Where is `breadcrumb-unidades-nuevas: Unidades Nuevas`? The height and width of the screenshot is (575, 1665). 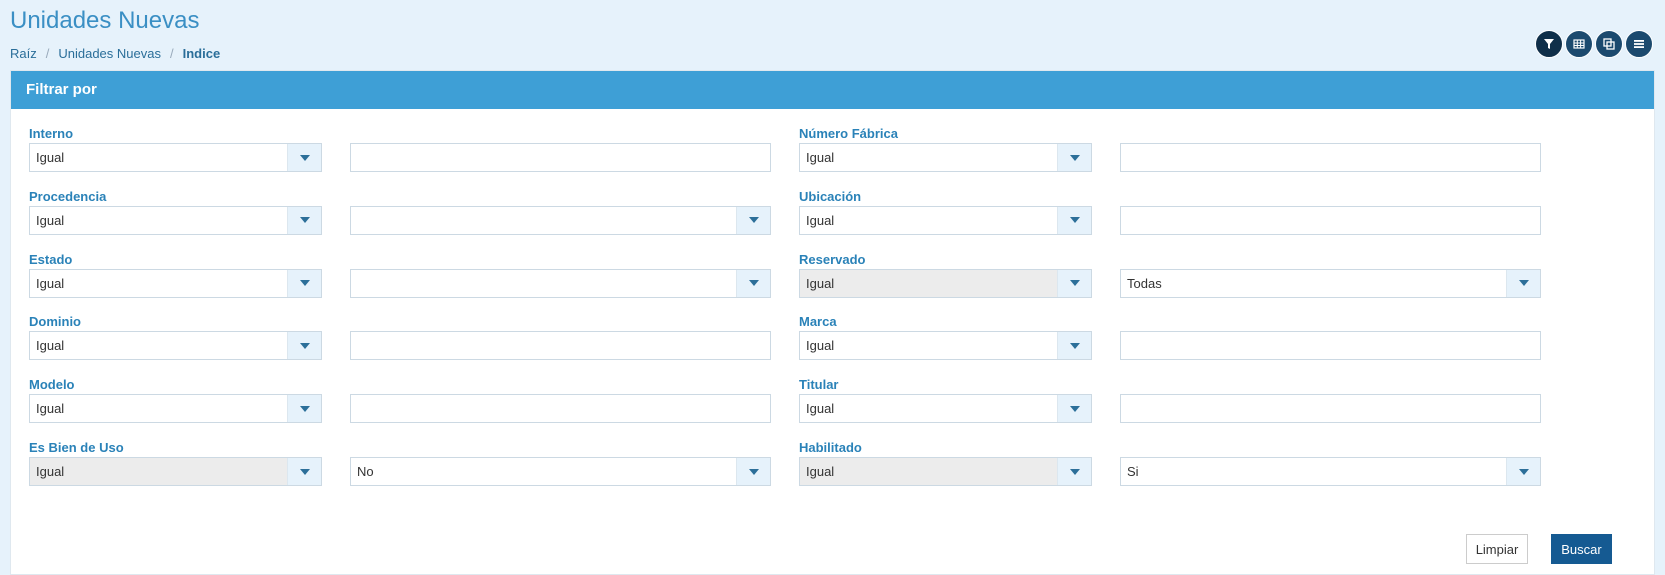
breadcrumb-unidades-nuevas: Unidades Nuevas is located at coordinates (109, 53).